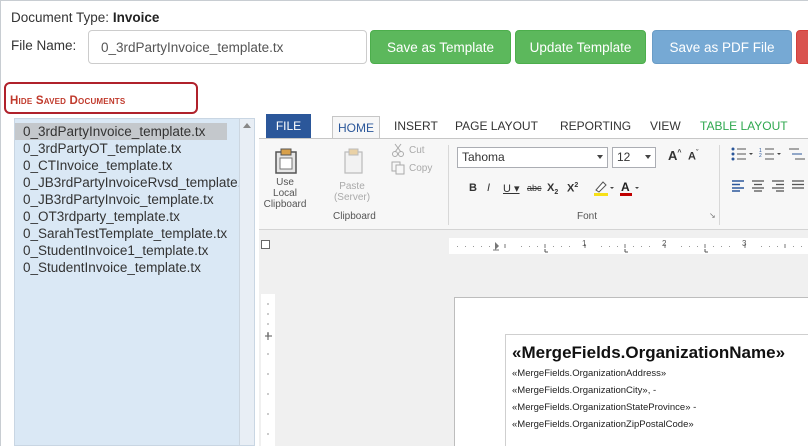  I want to click on file-name-input, so click(227, 47).